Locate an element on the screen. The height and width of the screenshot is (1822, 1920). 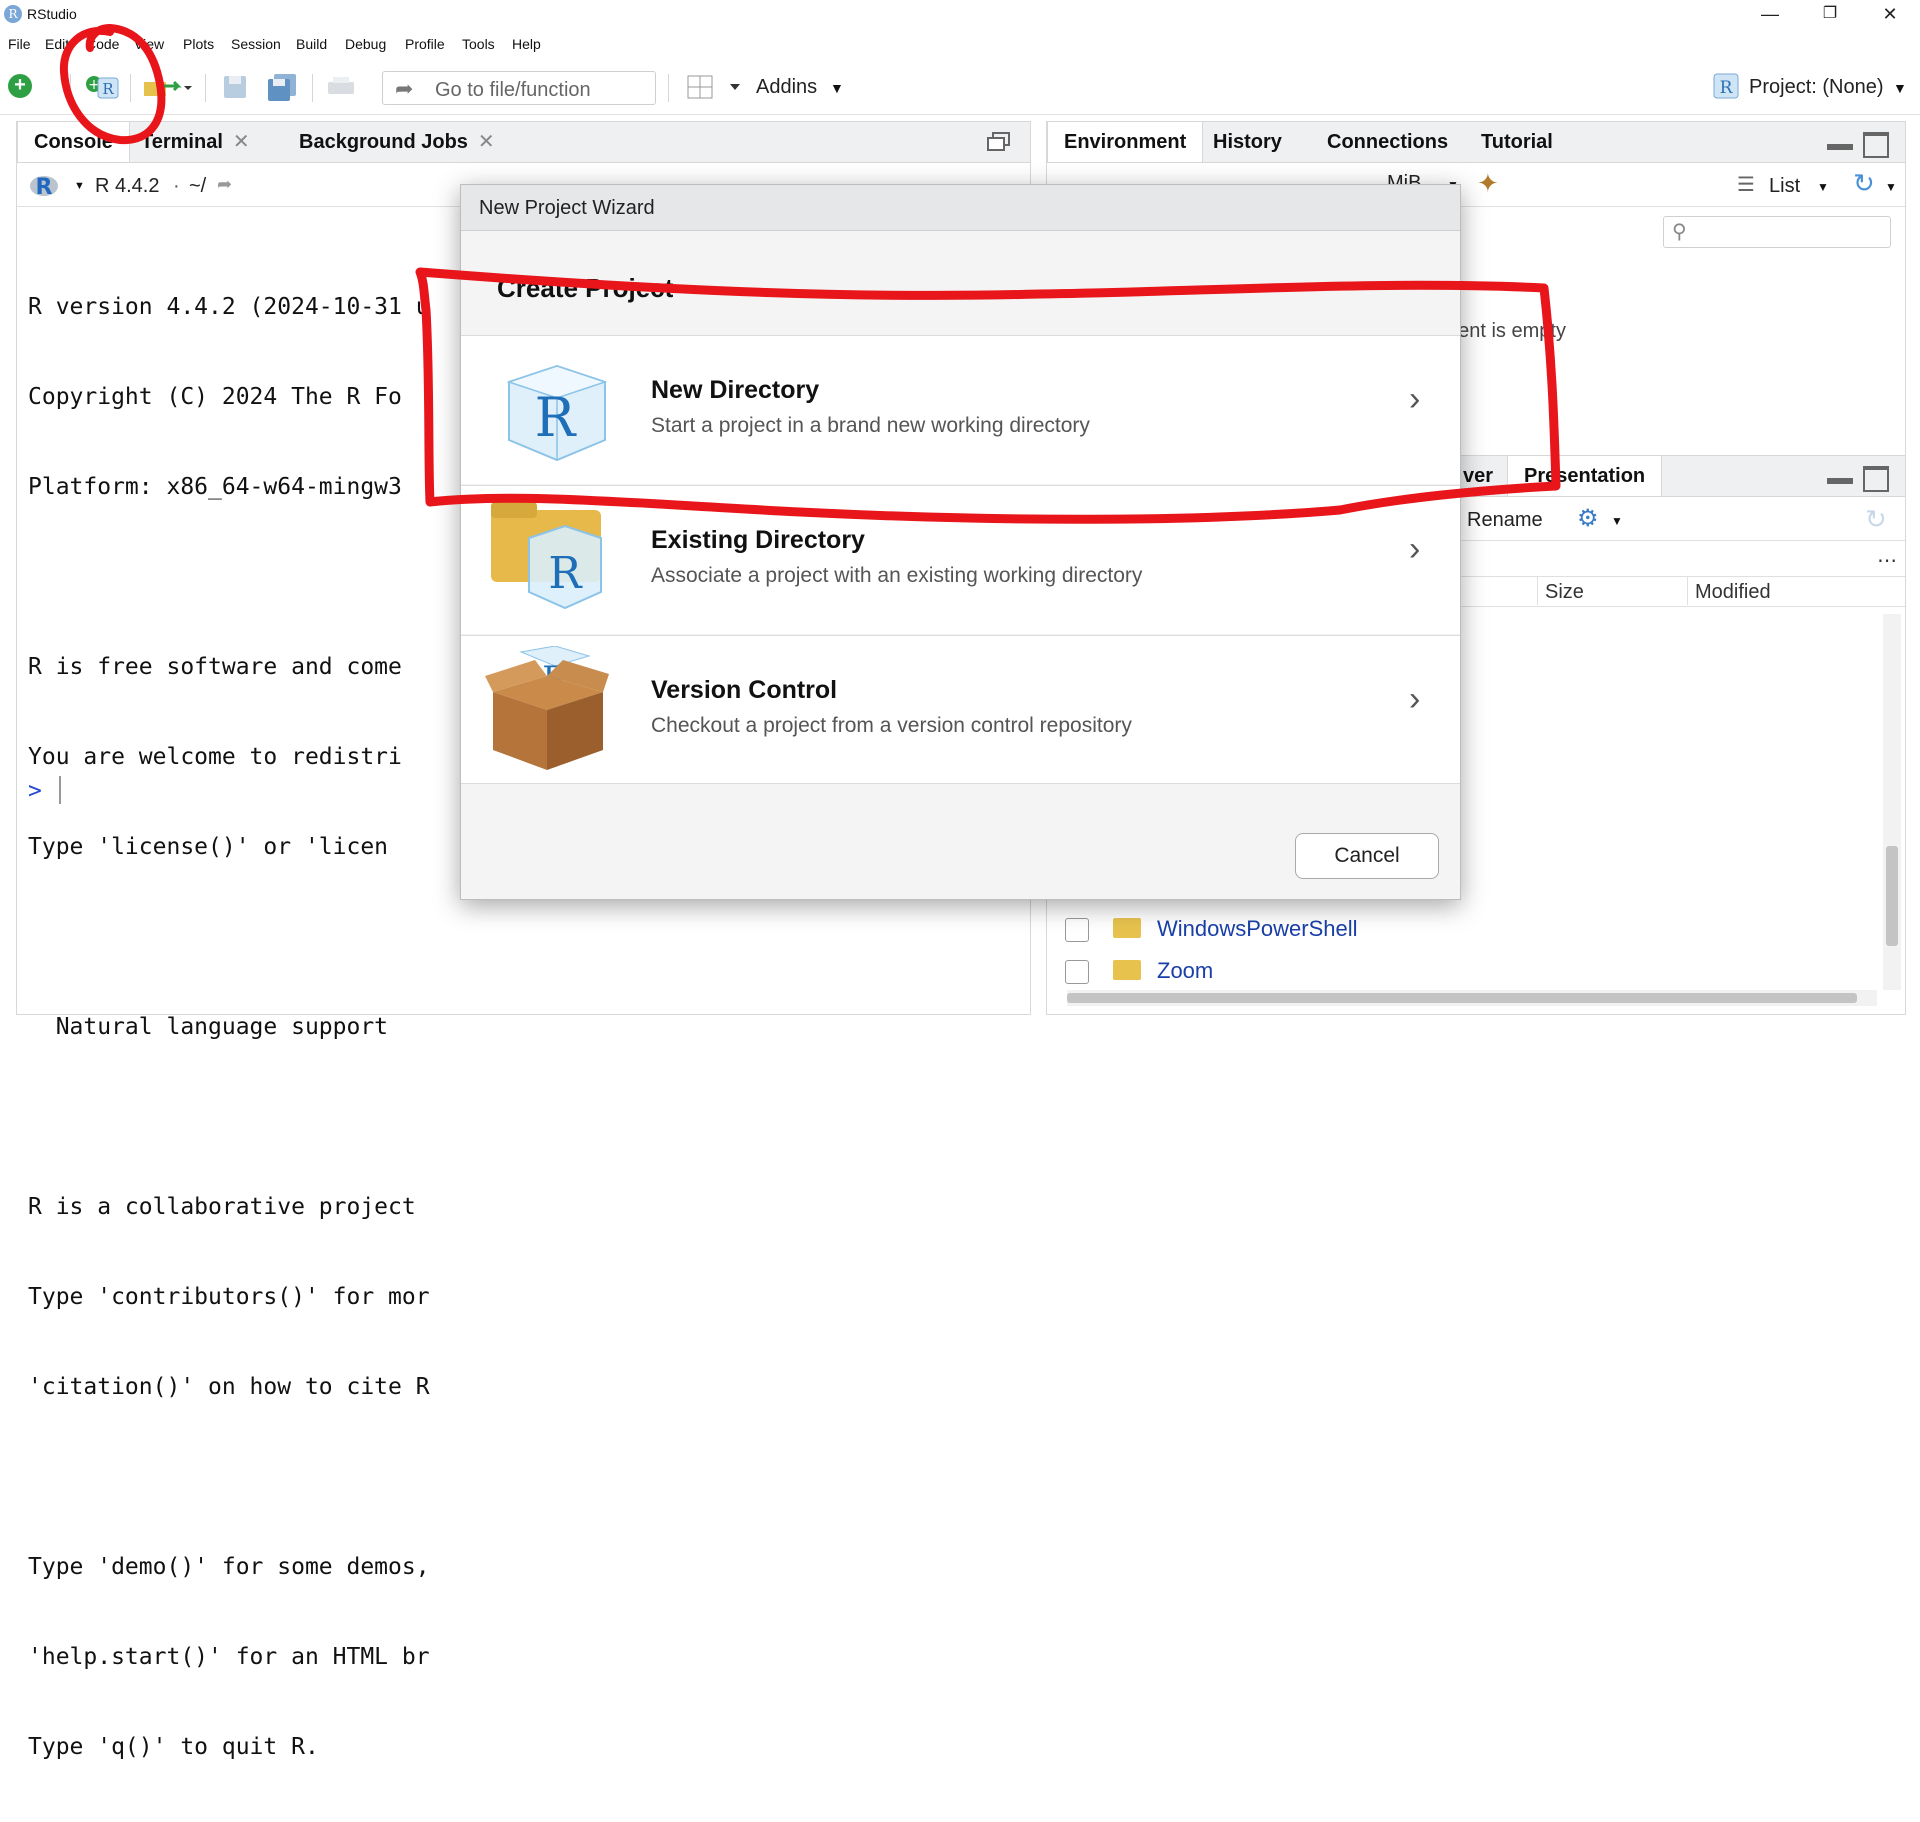
dialog-title-bar: New Project Wizard is located at coordinates (960, 208).